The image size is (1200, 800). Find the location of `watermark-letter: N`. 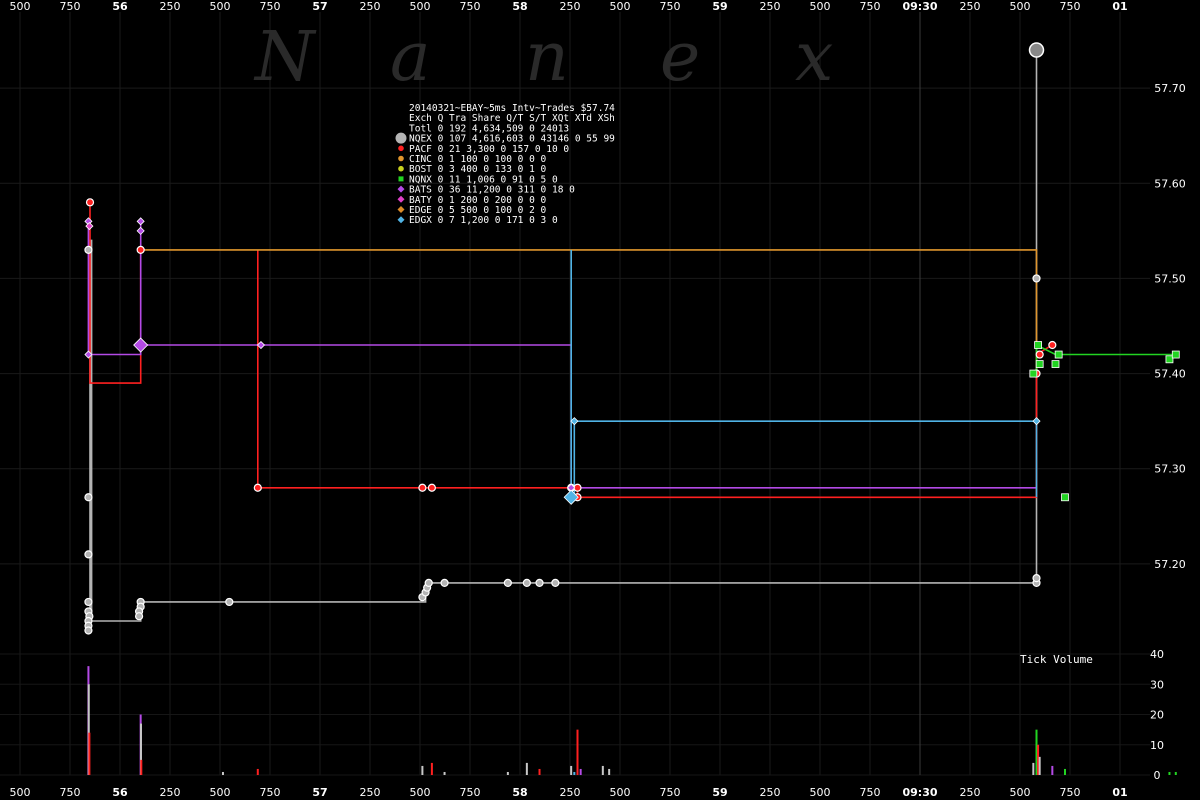

watermark-letter: N is located at coordinates (285, 57).